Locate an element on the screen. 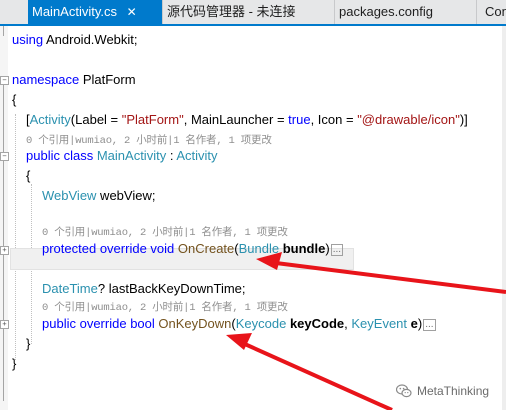  tab-packages-config: packages.config is located at coordinates (401, 12).